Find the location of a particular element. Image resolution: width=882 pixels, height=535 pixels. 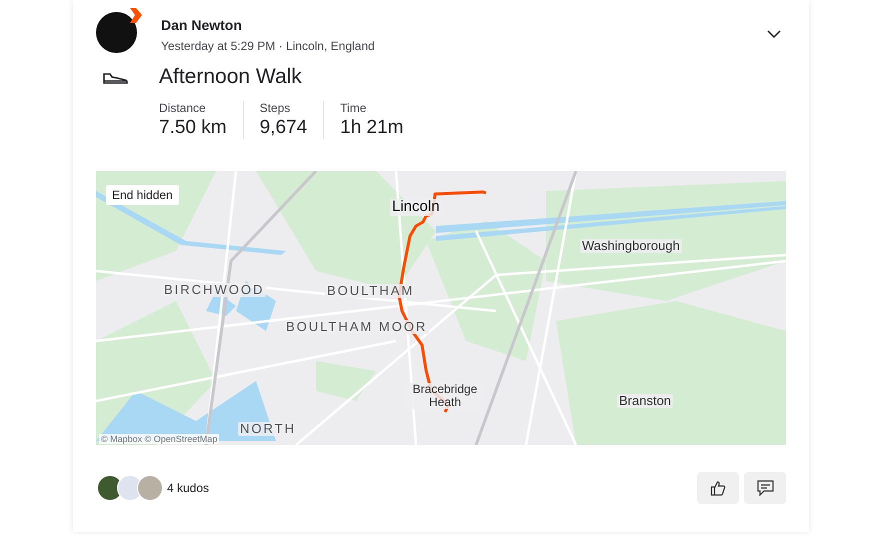

thumbs-up-icon is located at coordinates (718, 488).